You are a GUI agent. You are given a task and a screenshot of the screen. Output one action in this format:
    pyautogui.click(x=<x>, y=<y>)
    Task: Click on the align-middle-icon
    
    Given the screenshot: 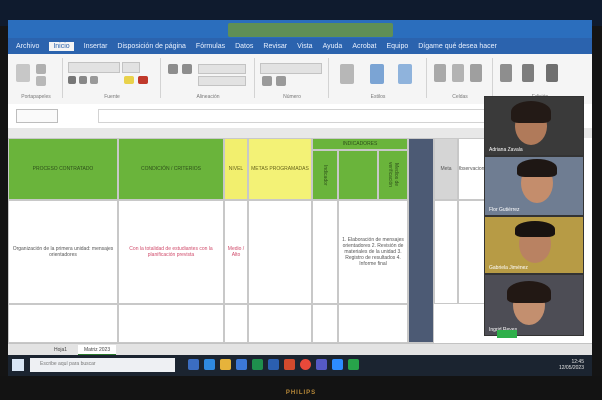 What is the action you would take?
    pyautogui.click(x=187, y=69)
    